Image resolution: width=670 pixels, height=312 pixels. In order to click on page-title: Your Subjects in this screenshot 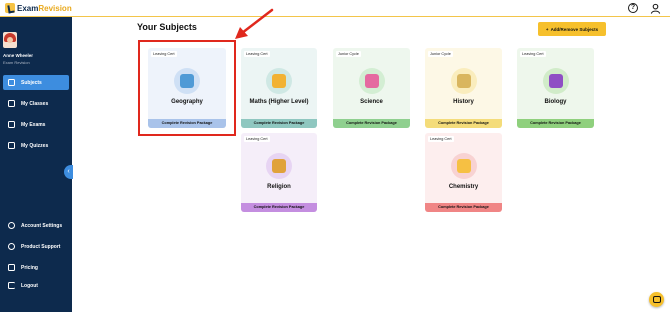, I will do `click(167, 27)`.